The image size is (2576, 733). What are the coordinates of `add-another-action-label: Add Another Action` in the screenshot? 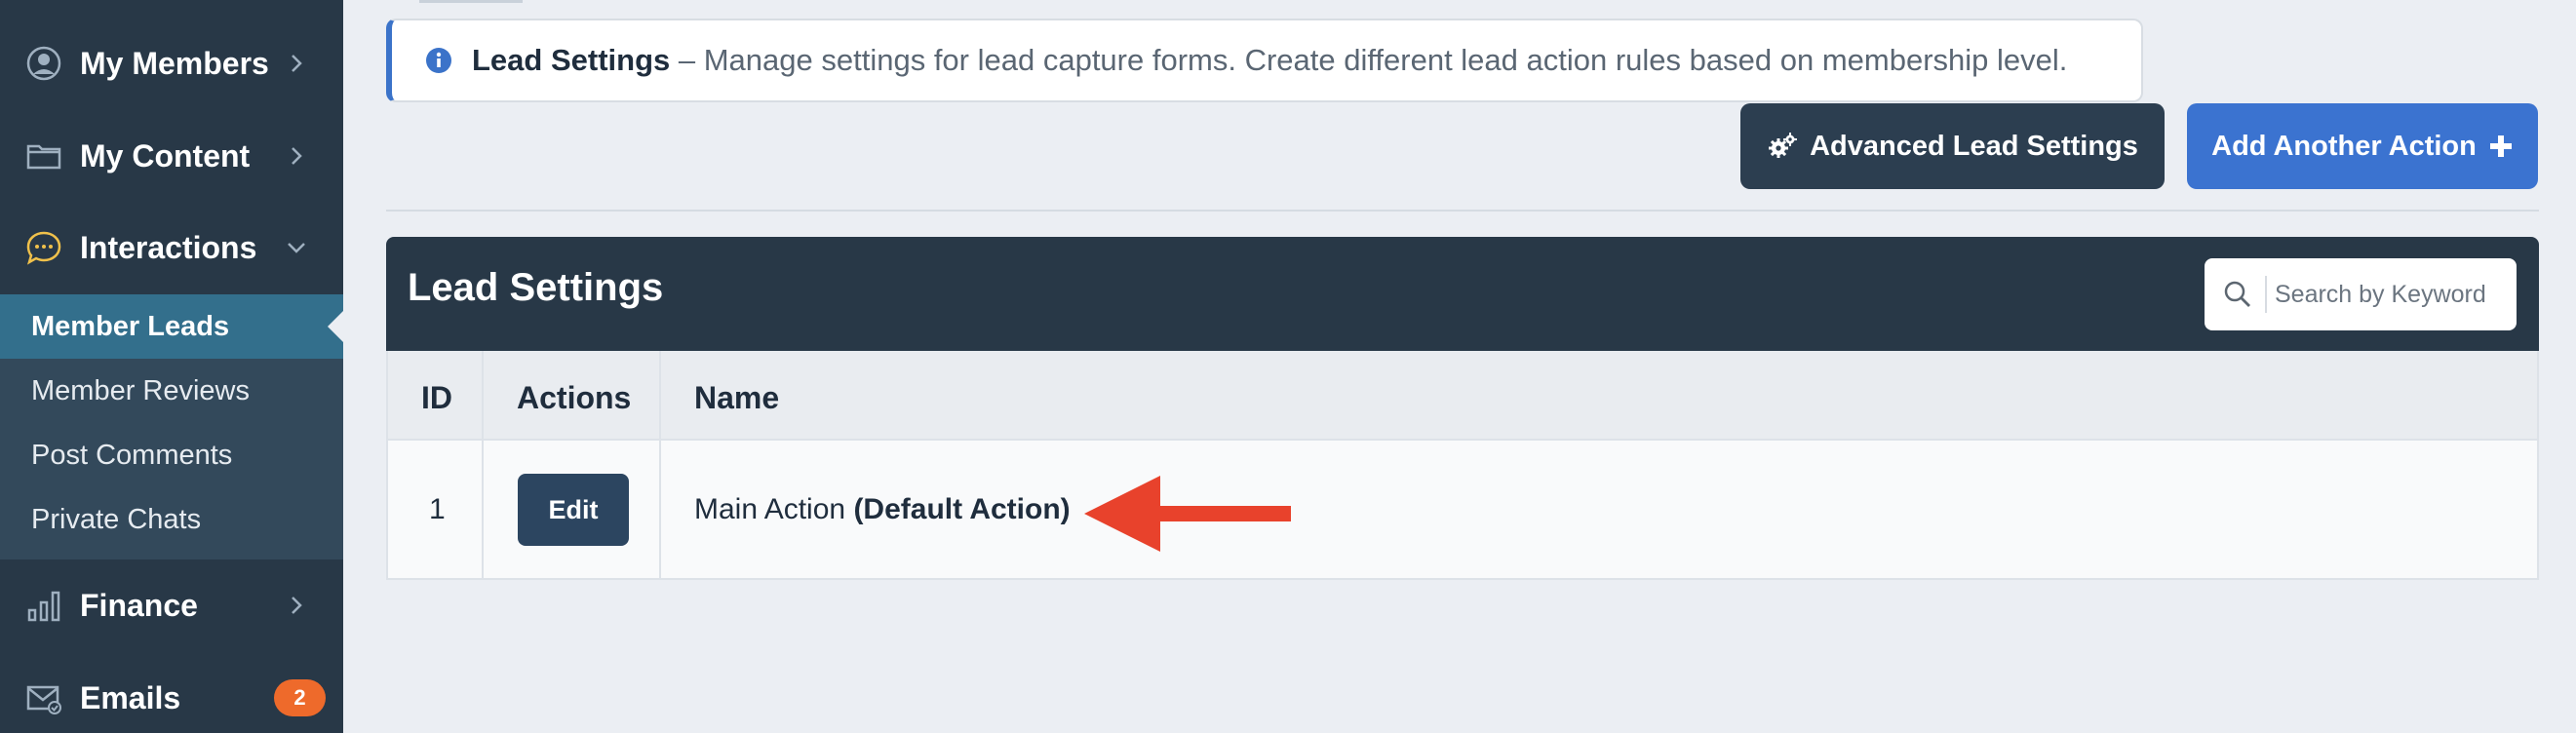 It's located at (2344, 146).